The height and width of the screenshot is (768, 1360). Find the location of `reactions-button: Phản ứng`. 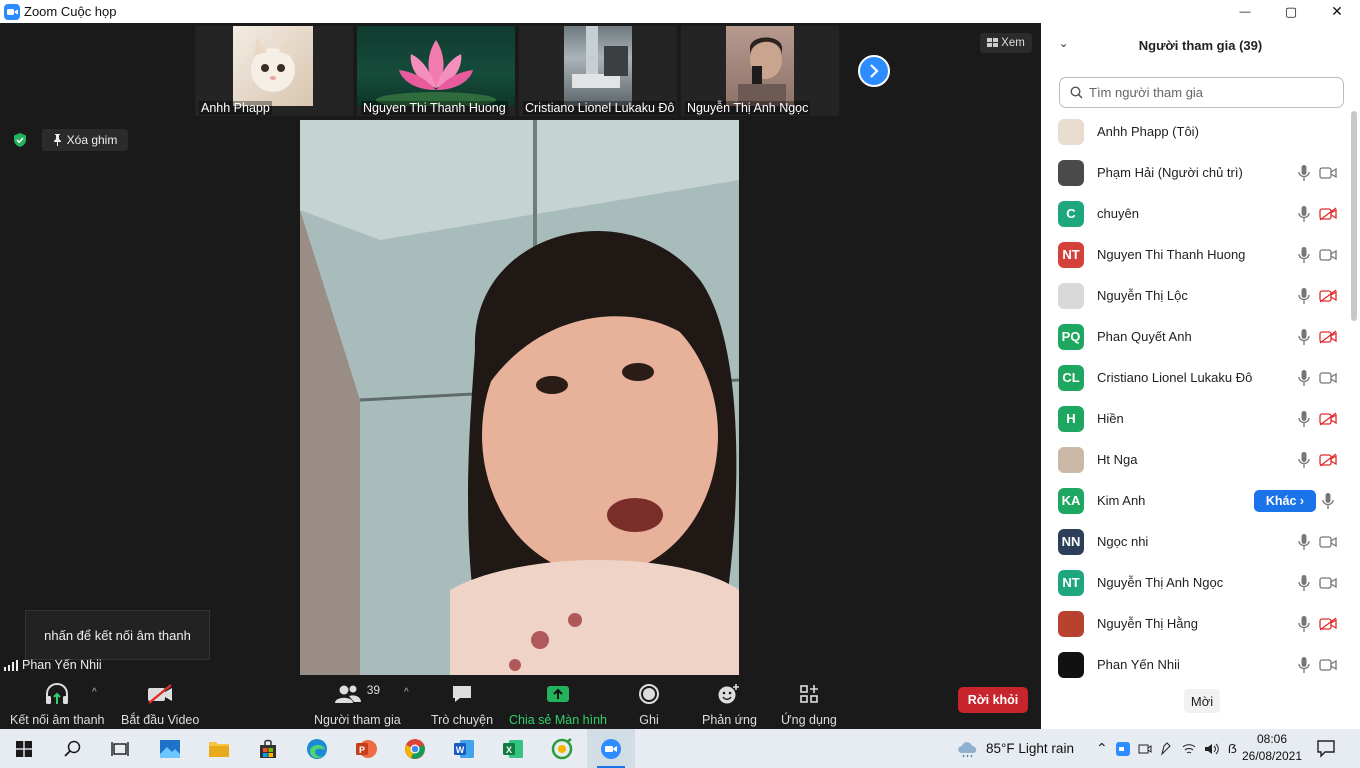

reactions-button: Phản ứng is located at coordinates (729, 704).